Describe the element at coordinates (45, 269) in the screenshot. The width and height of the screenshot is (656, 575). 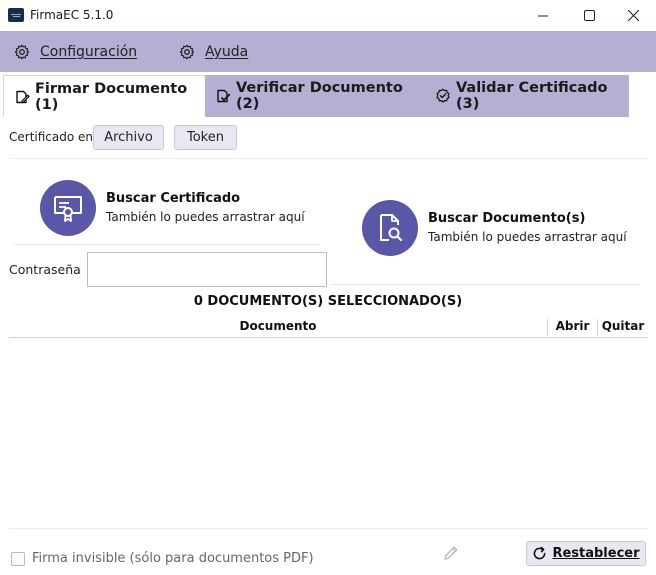
I see `password-label: Contraseña` at that location.